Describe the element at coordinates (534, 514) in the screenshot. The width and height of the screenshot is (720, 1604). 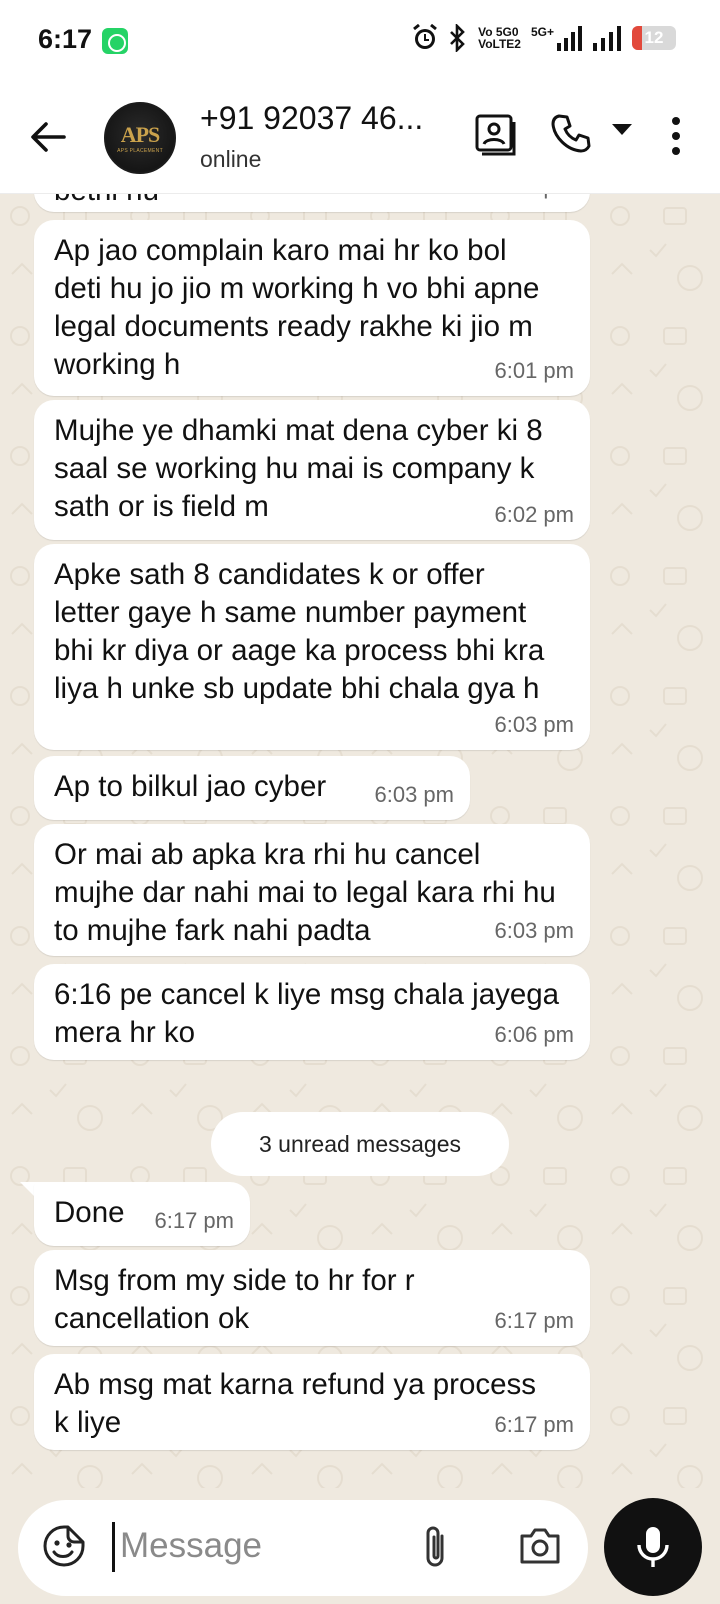
I see `message-time: 6:02 pm` at that location.